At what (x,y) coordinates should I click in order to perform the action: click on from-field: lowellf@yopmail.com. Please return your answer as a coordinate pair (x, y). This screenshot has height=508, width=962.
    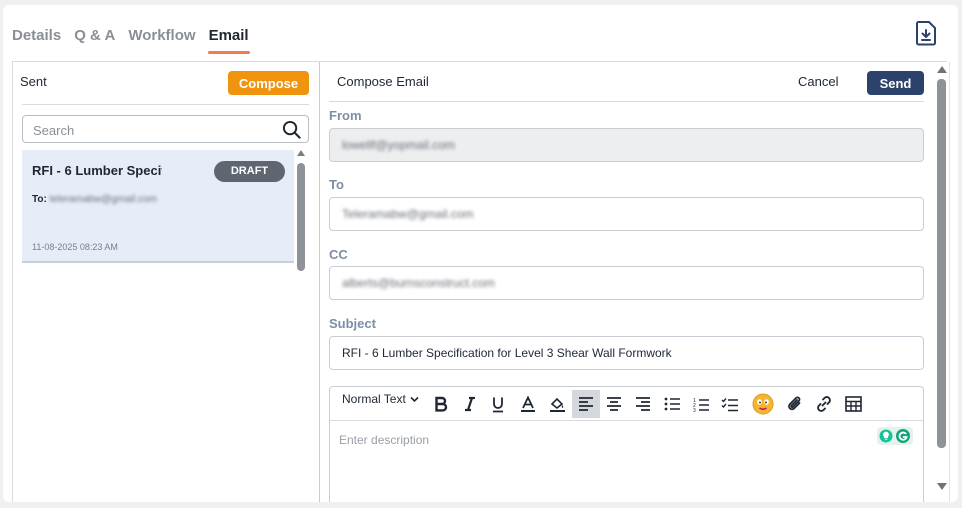
    Looking at the image, I should click on (626, 145).